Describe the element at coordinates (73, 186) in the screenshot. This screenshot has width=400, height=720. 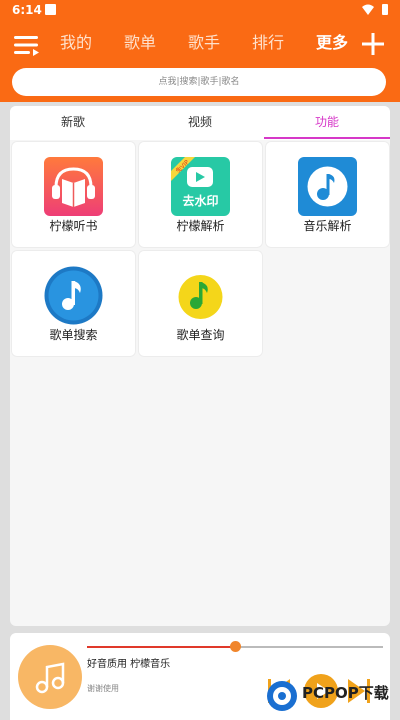
I see `headphones-book-icon` at that location.